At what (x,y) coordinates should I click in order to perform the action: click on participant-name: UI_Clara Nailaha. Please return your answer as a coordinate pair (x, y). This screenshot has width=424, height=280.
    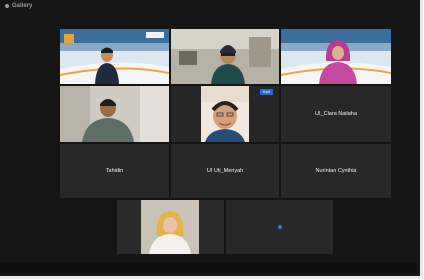
    Looking at the image, I should click on (336, 114).